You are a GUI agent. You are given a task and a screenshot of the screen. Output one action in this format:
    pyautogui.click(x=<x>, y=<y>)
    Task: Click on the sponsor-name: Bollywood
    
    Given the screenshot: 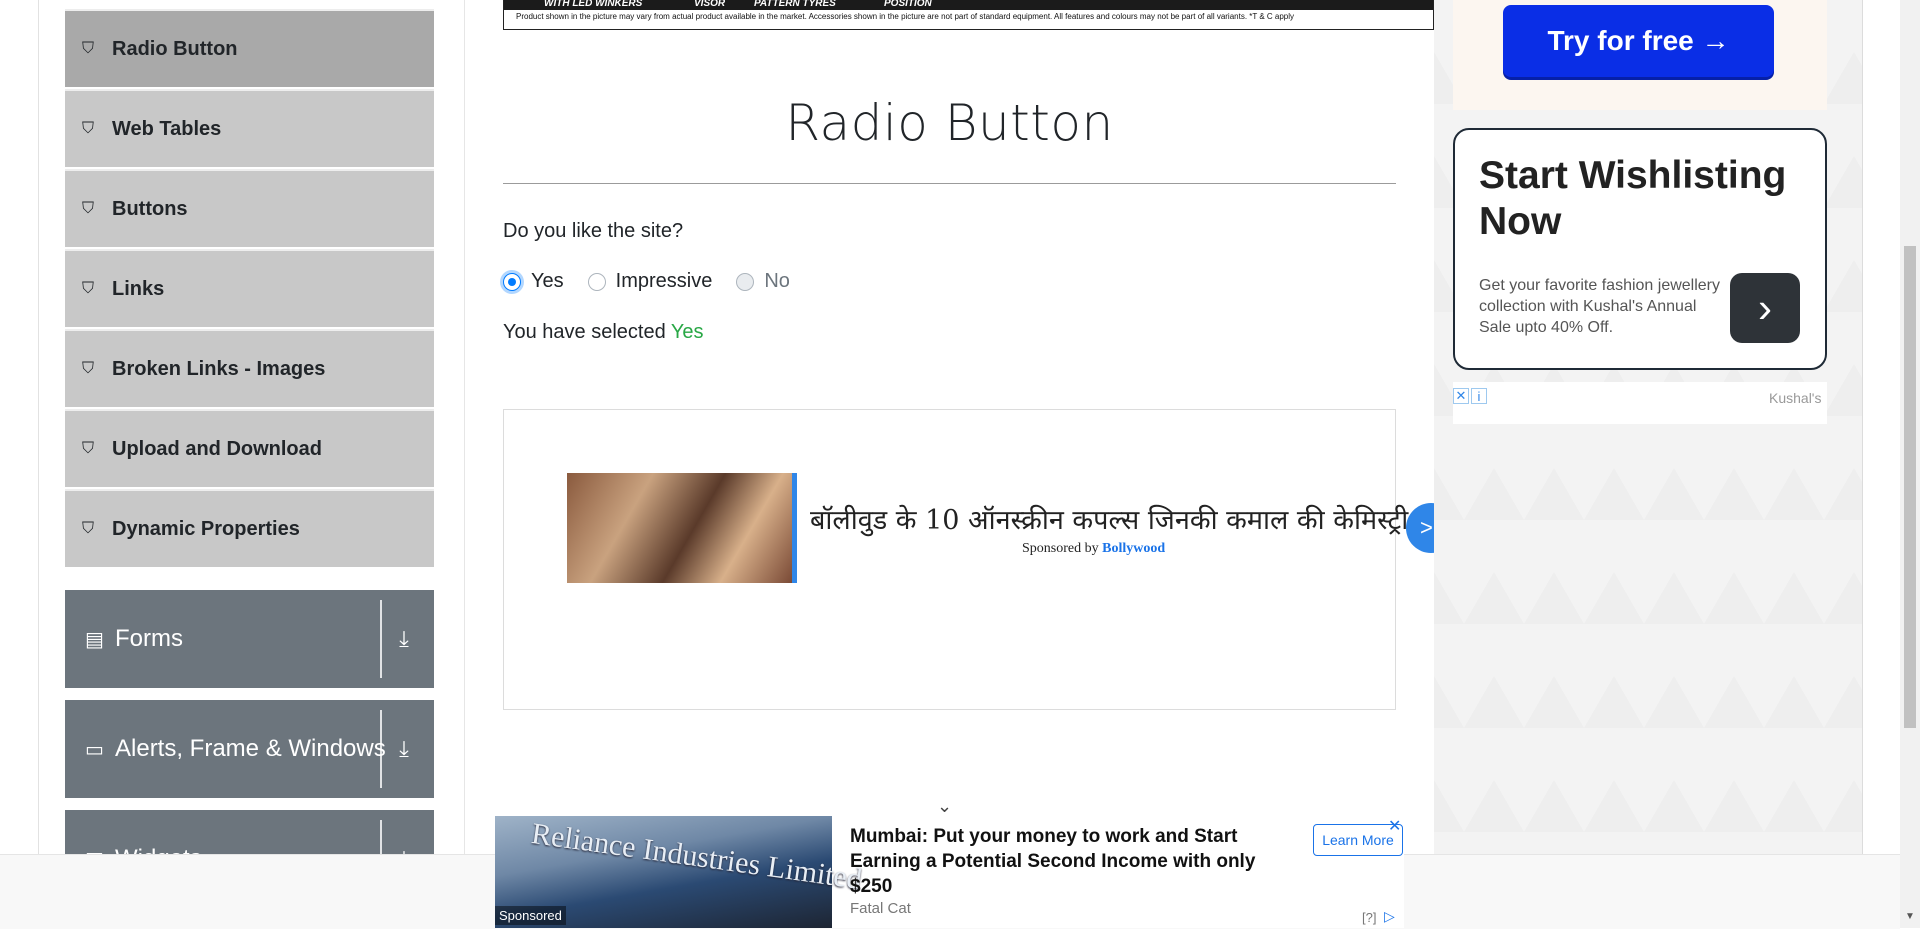 What is the action you would take?
    pyautogui.click(x=1133, y=548)
    